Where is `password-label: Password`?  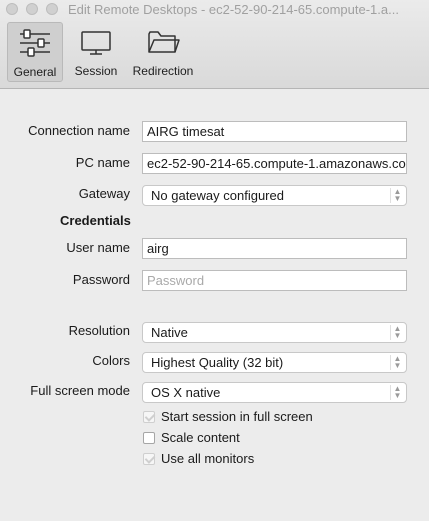 password-label: Password is located at coordinates (101, 279).